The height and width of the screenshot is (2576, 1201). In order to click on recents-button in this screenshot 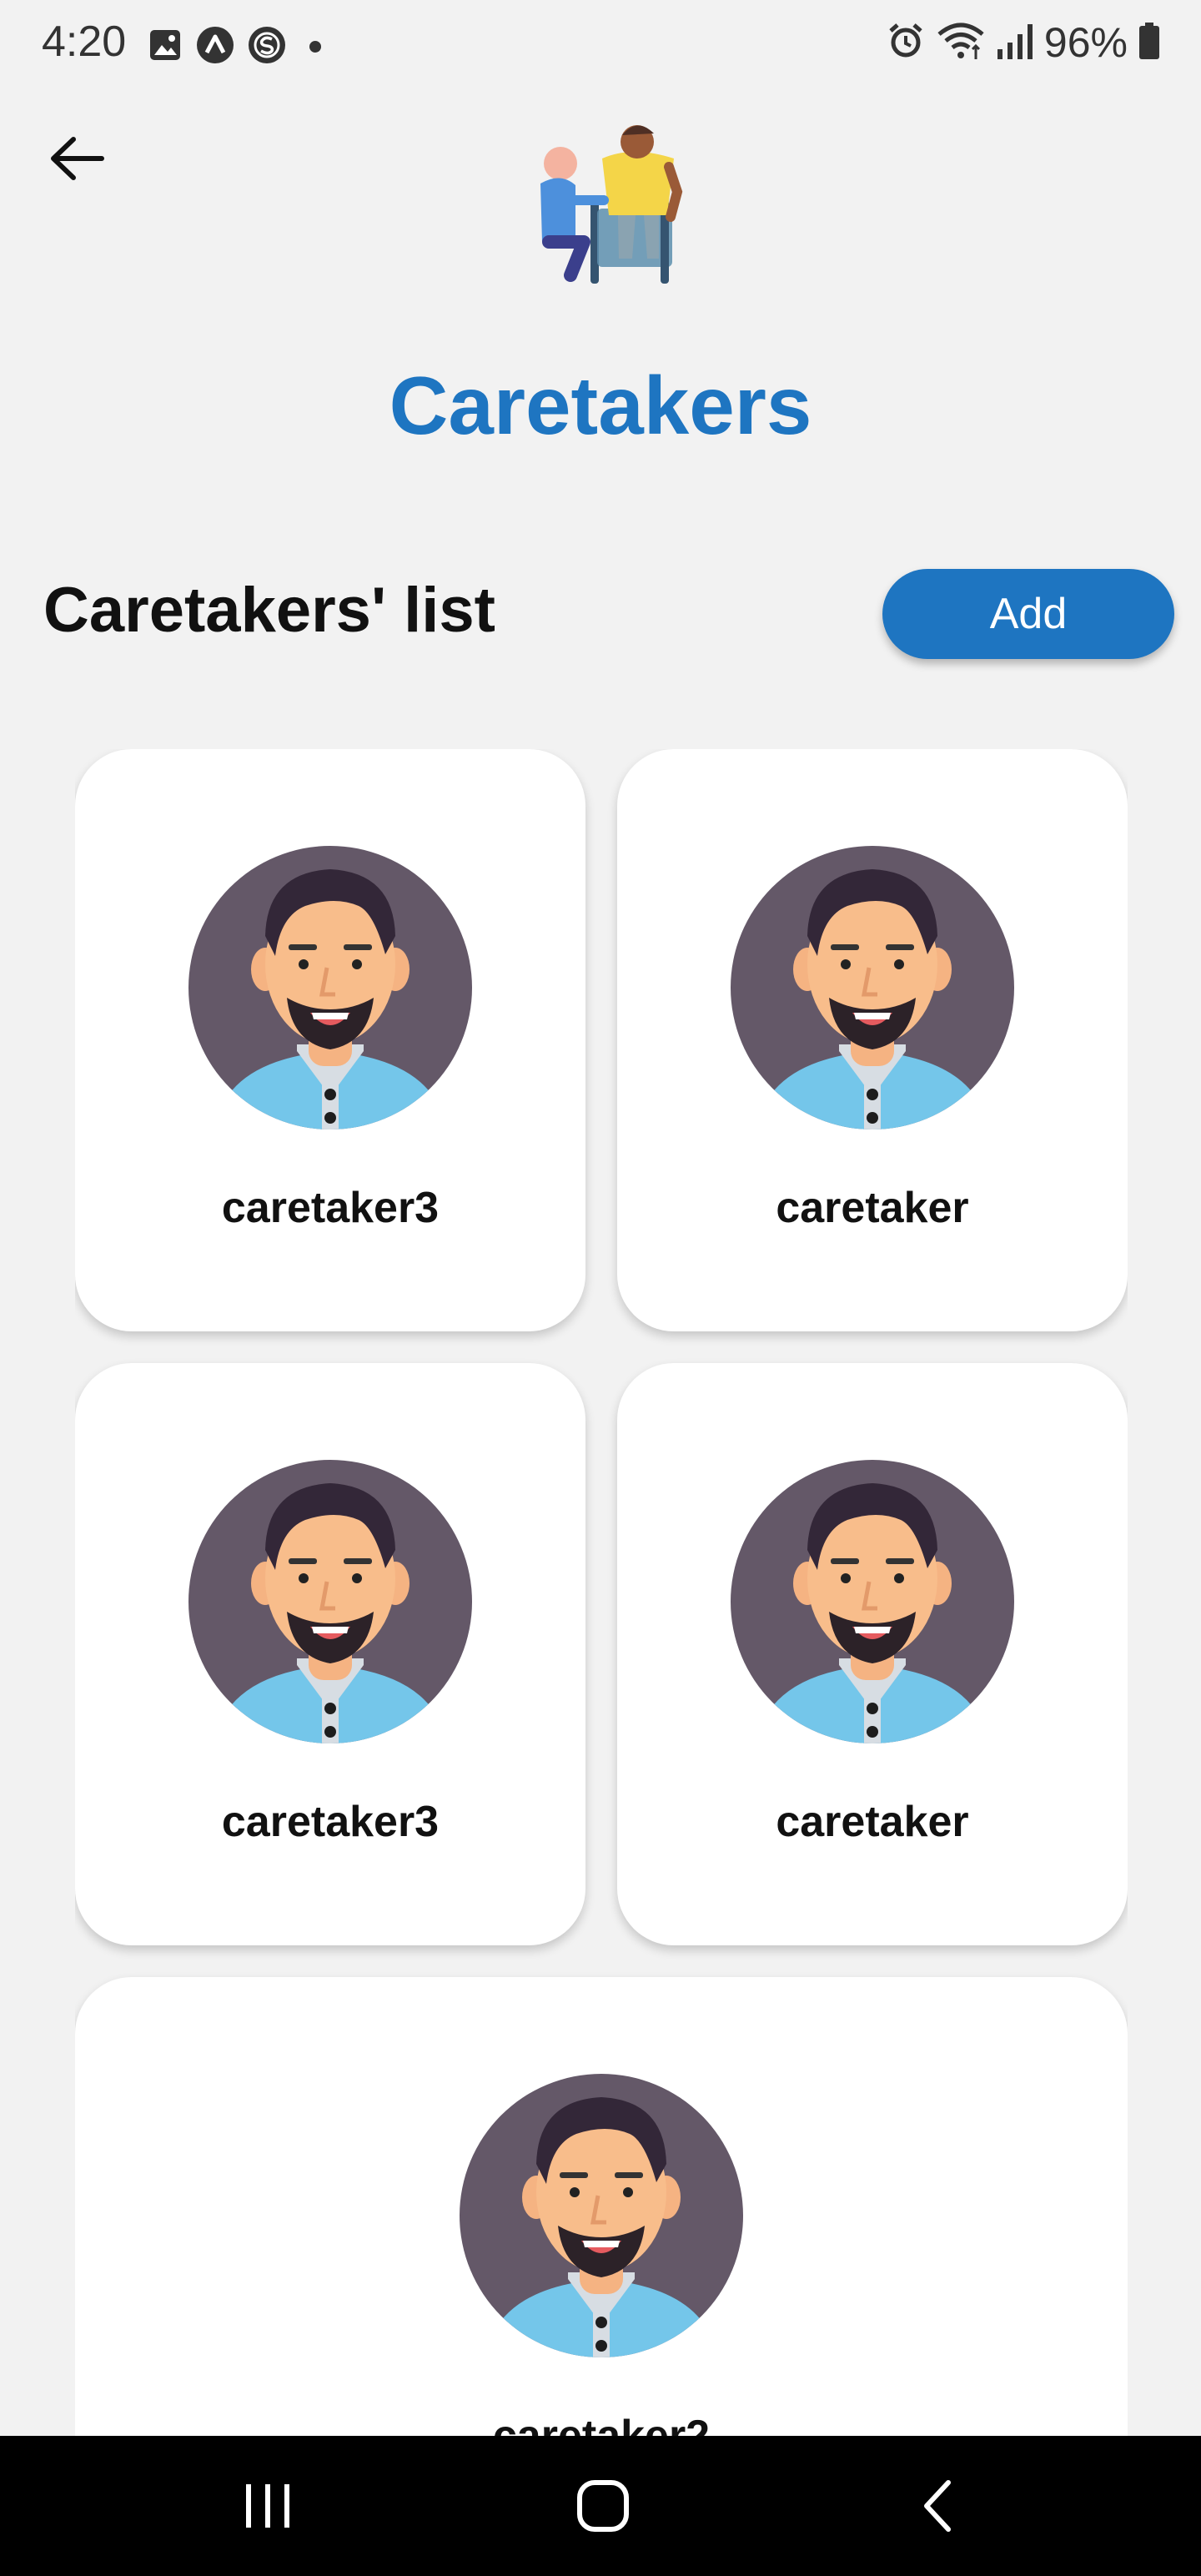, I will do `click(268, 2506)`.